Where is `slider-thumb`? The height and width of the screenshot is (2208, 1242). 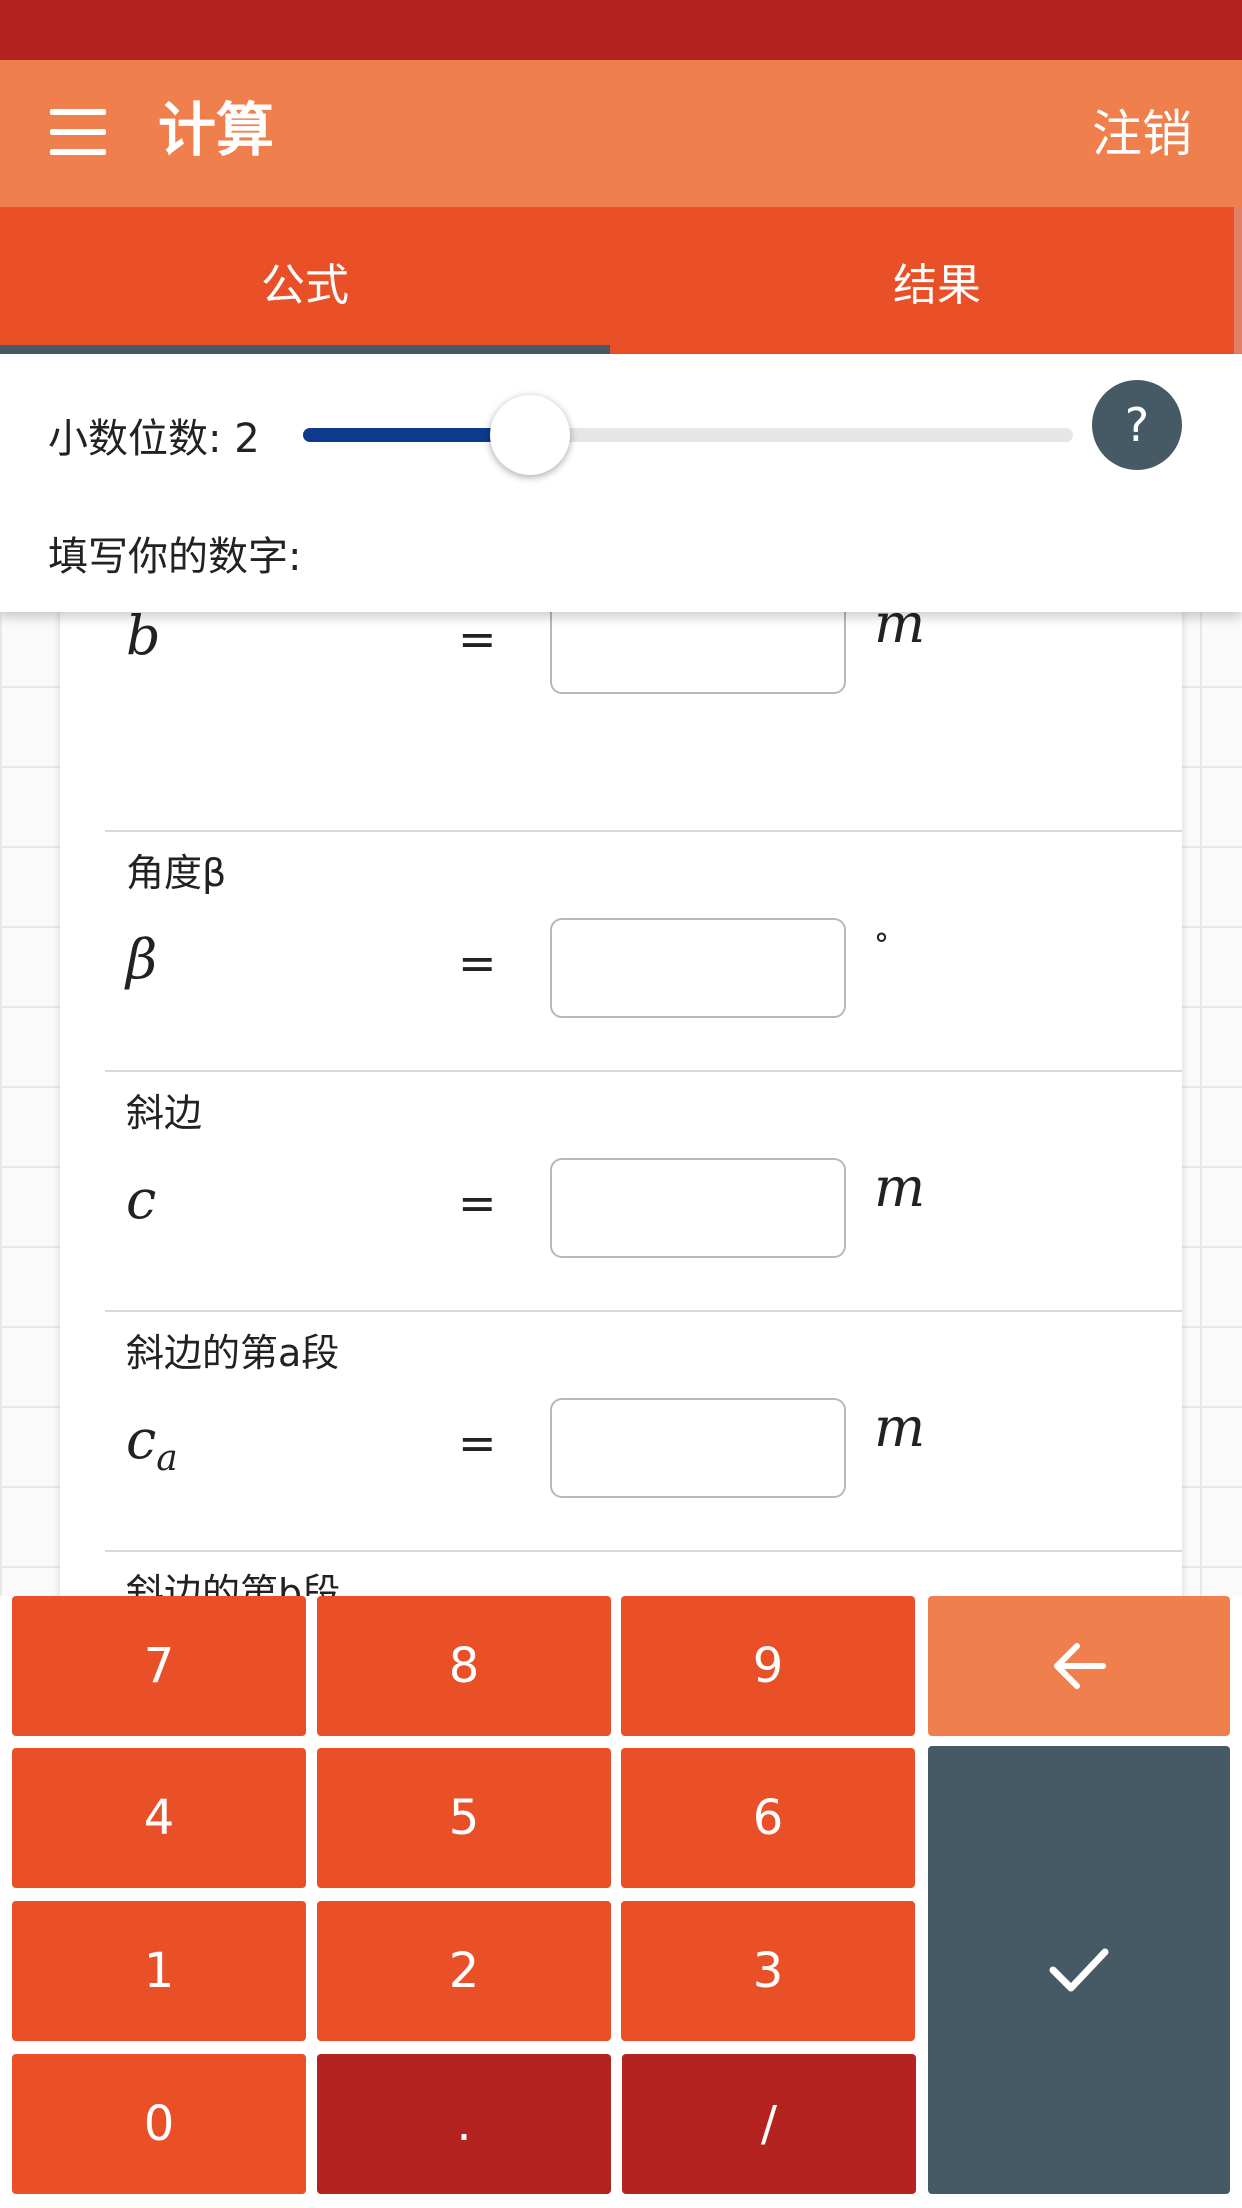 slider-thumb is located at coordinates (530, 435).